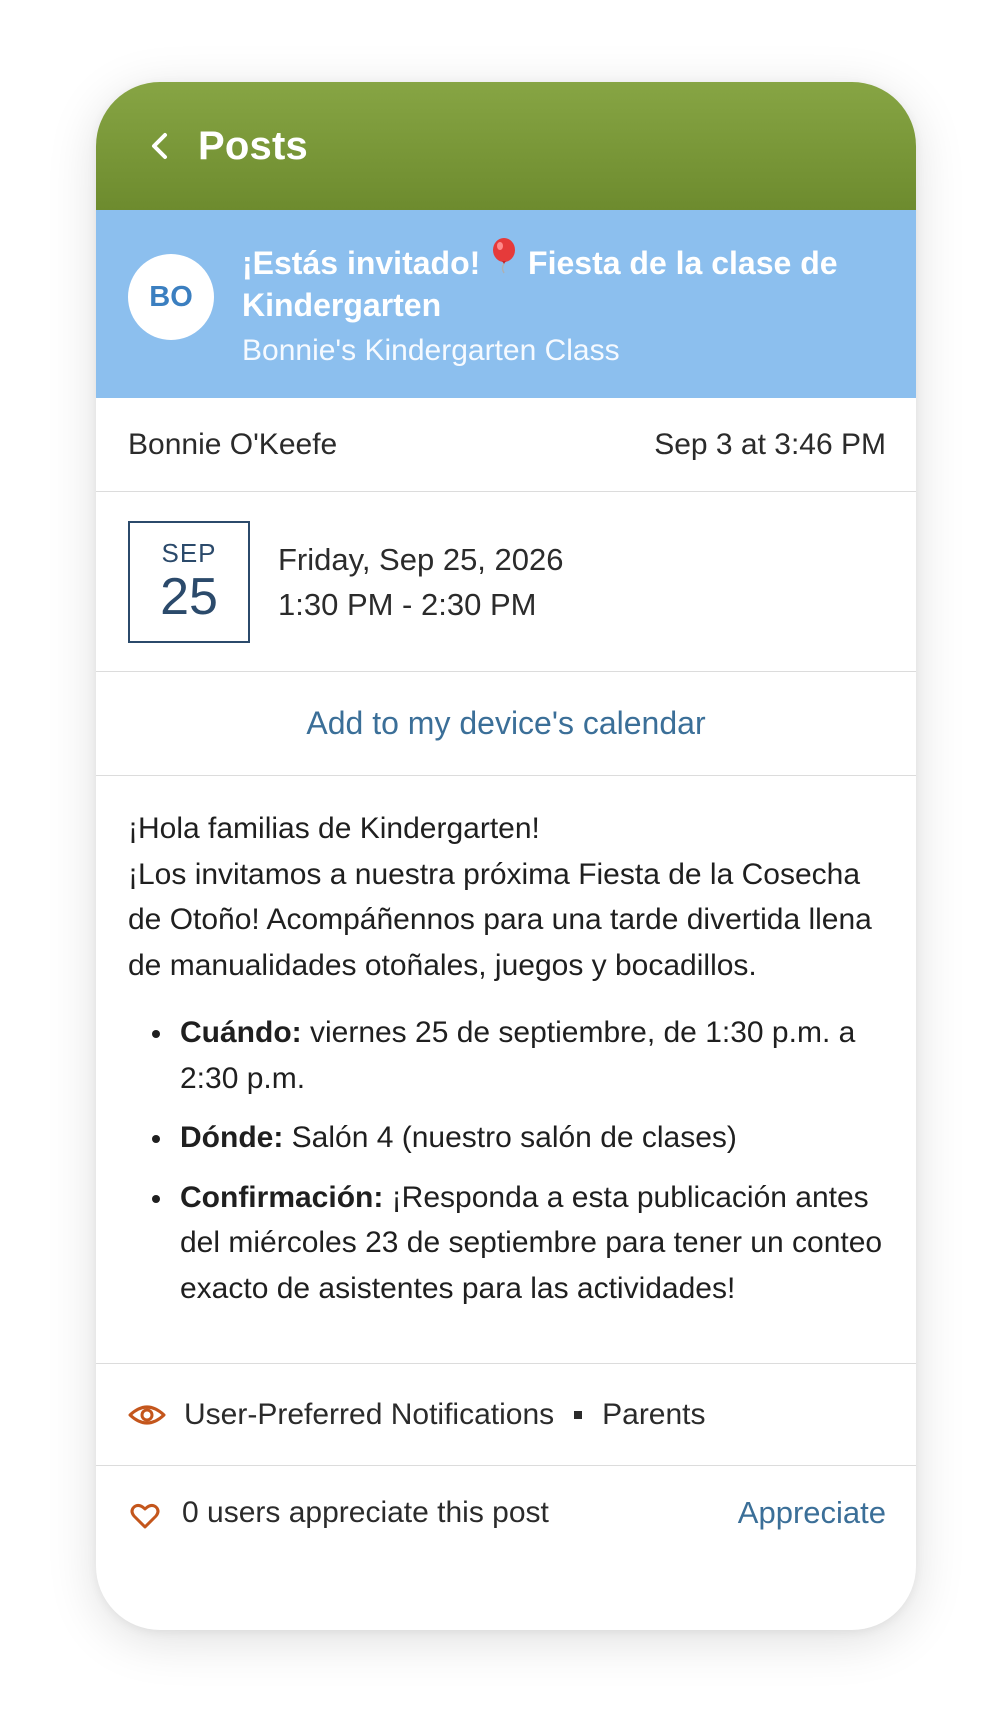 This screenshot has width=1000, height=1709. I want to click on appreciate-button: Appreciate, so click(812, 1513).